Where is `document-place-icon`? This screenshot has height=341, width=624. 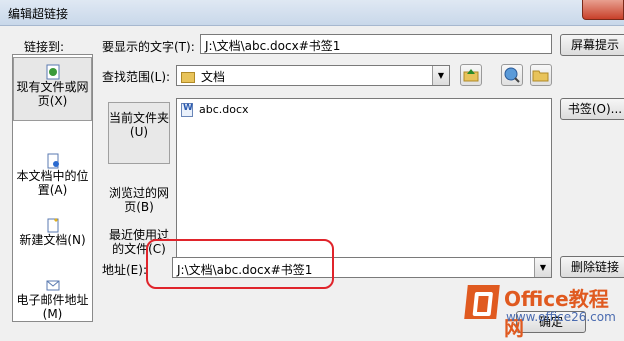 document-place-icon is located at coordinates (53, 161).